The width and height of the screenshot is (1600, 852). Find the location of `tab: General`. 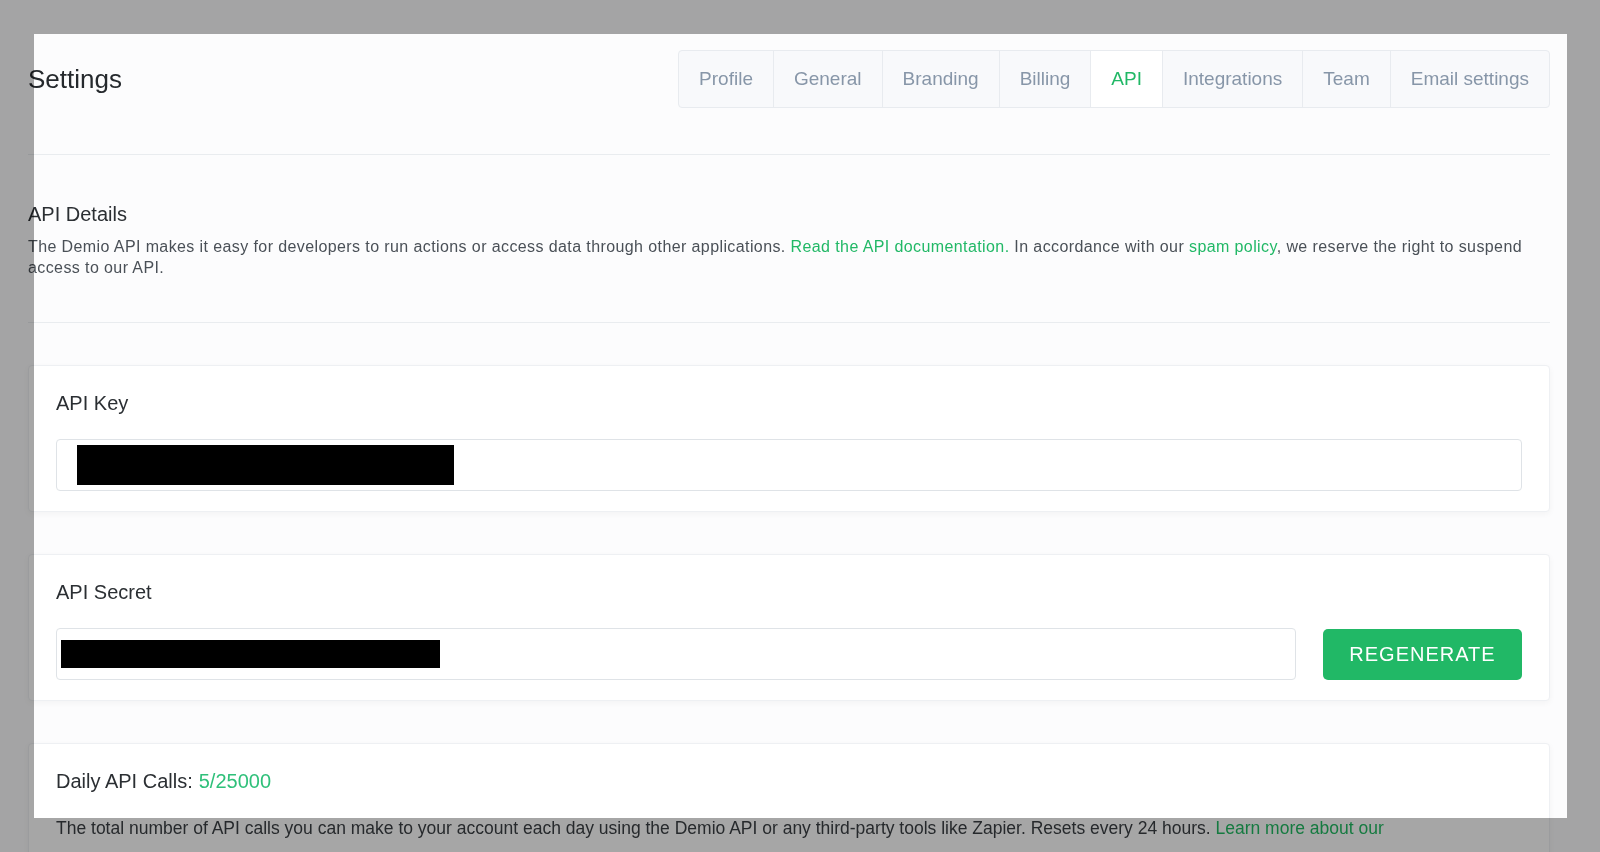

tab: General is located at coordinates (828, 79).